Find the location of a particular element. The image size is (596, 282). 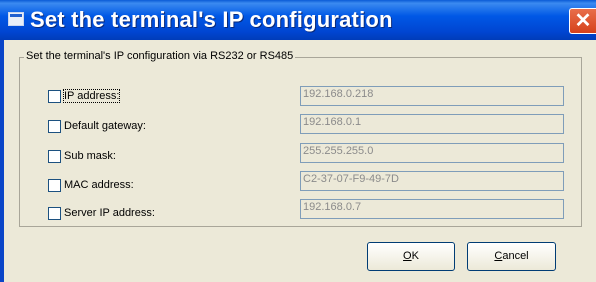

label-sub-mask: Sub mask: is located at coordinates (90, 156).